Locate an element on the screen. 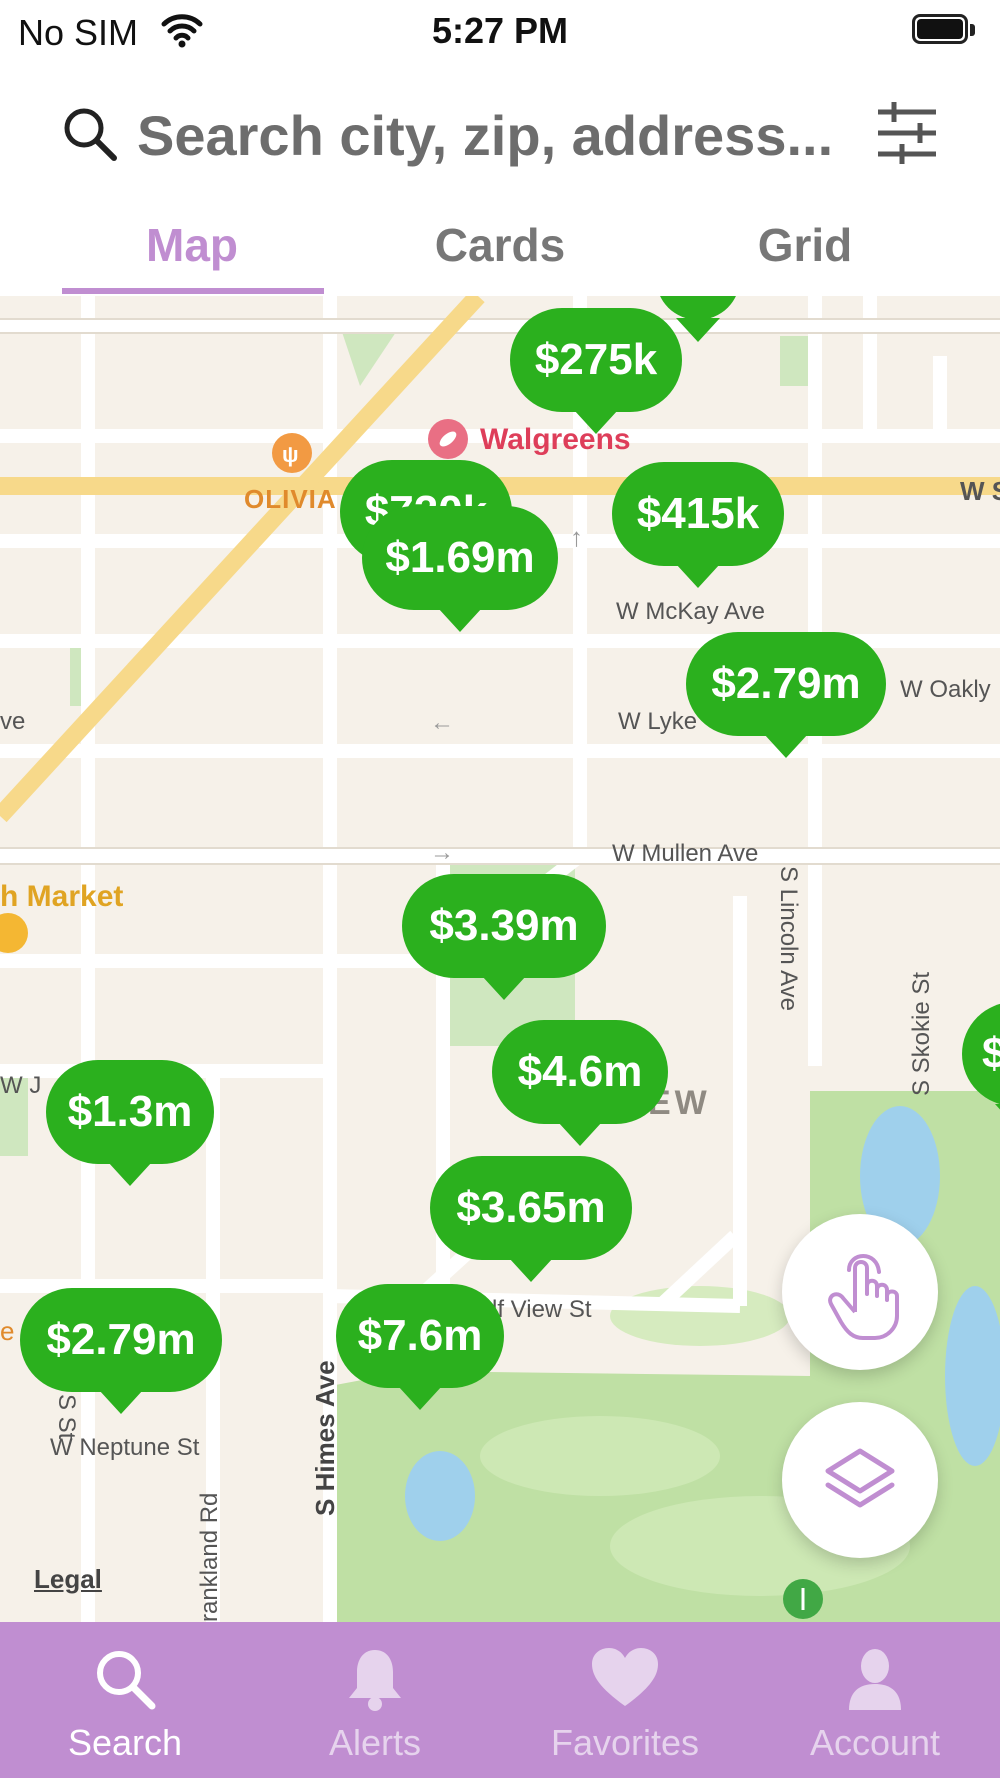 The image size is (1000, 1778). poi-market: h Market is located at coordinates (61, 897).